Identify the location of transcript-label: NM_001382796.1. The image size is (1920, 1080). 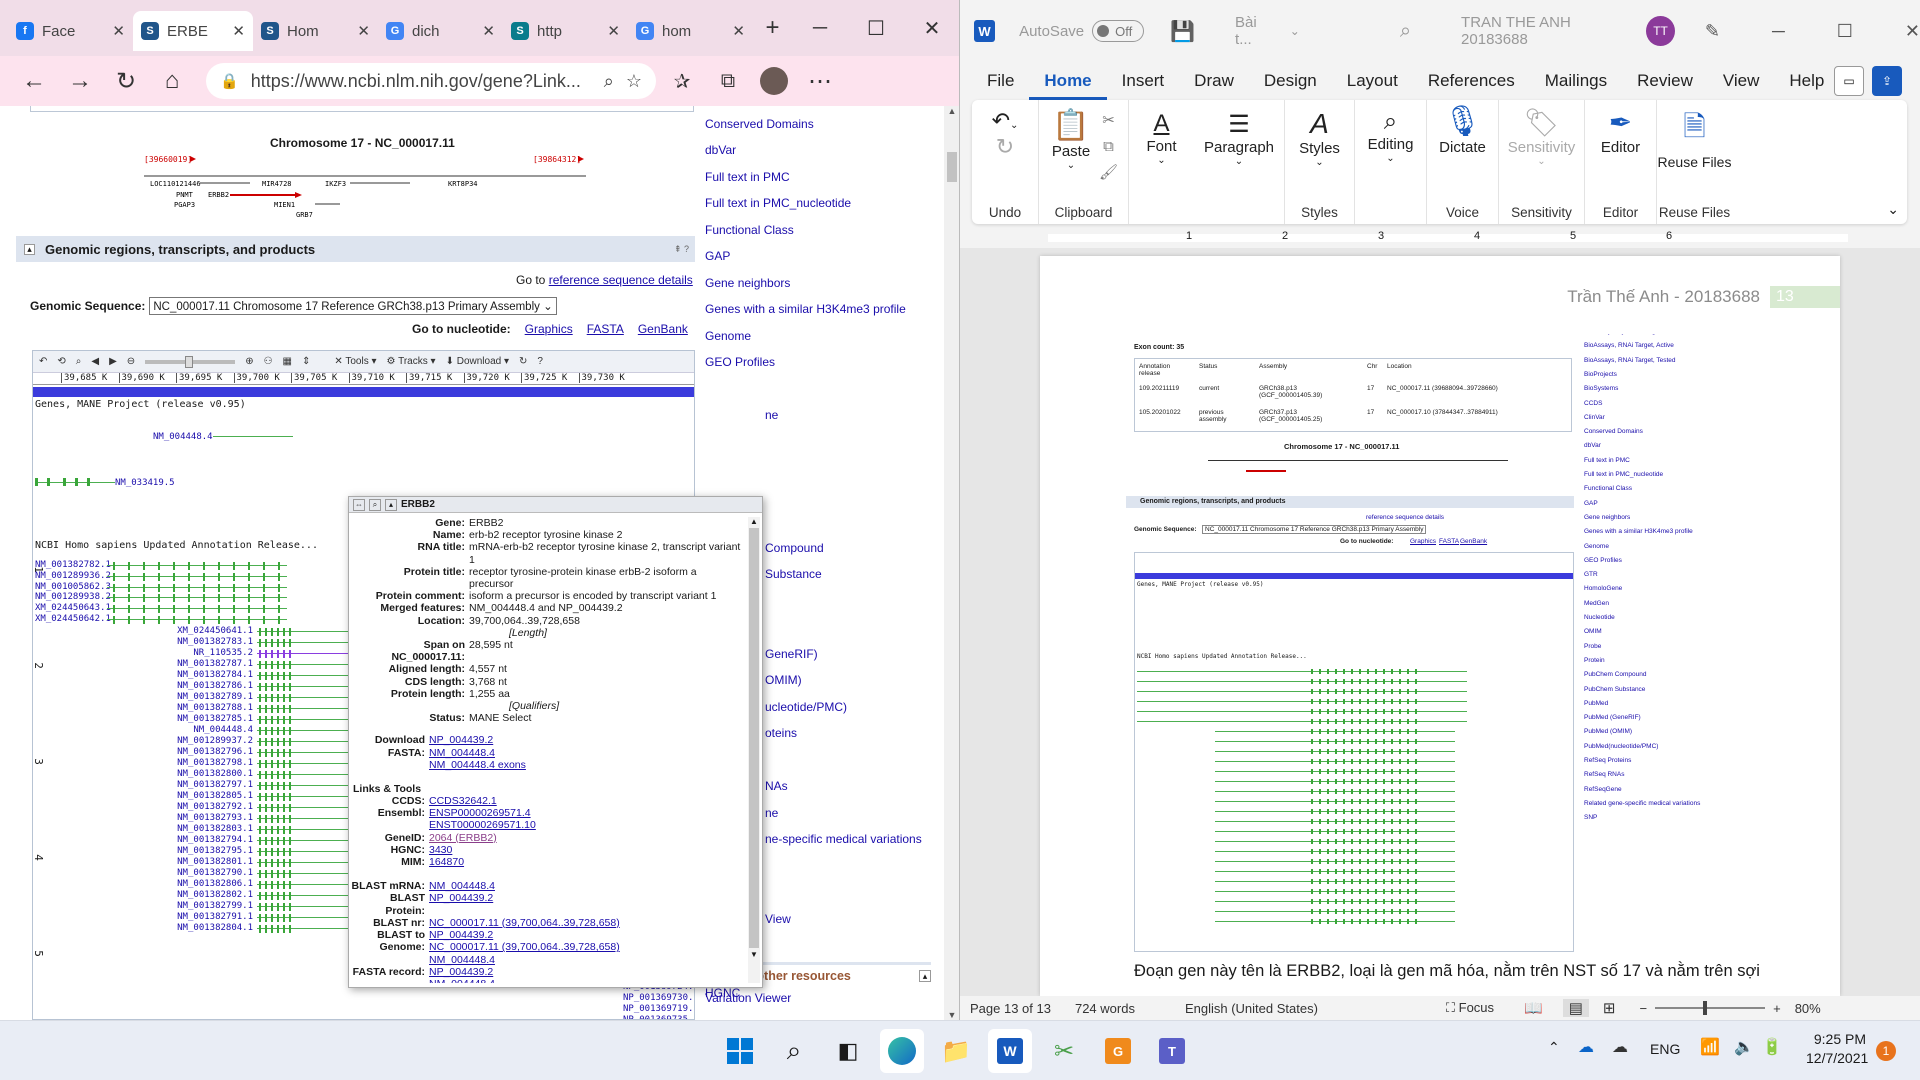
(203, 752).